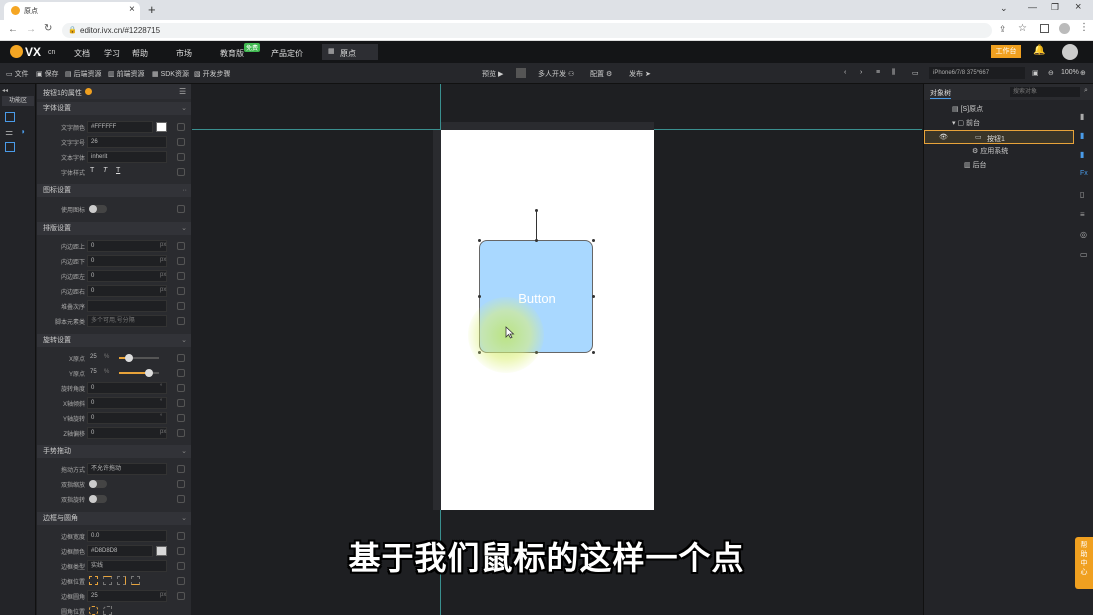 Image resolution: width=1093 pixels, height=615 pixels. Describe the element at coordinates (1045, 92) in the screenshot. I see `object-search-input: 搜索对象` at that location.